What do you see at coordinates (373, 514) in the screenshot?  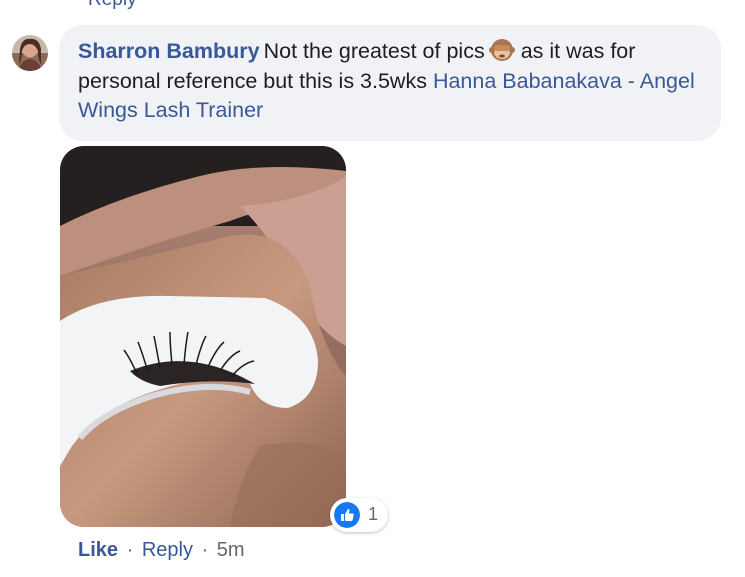 I see `reaction-count: 1` at bounding box center [373, 514].